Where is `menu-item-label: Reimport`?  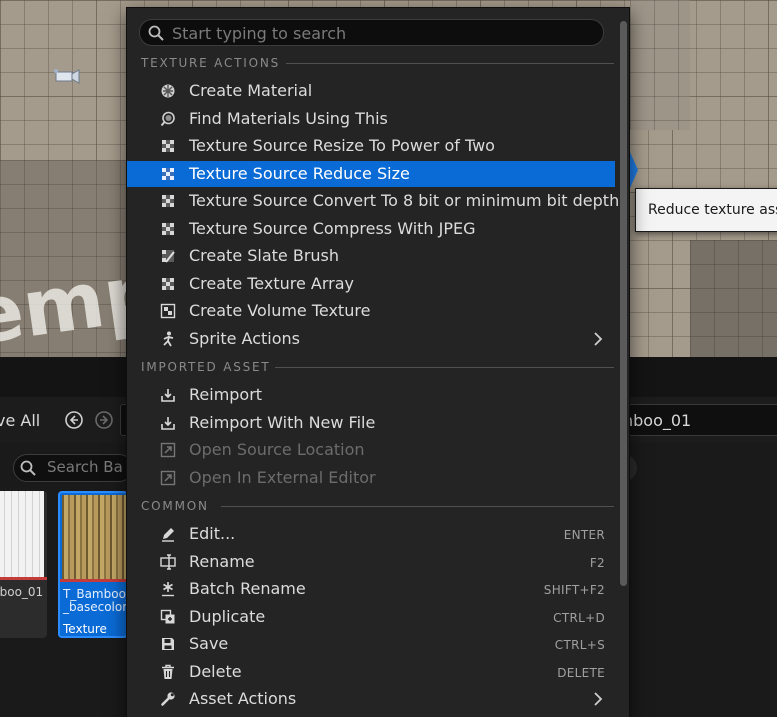
menu-item-label: Reimport is located at coordinates (226, 394).